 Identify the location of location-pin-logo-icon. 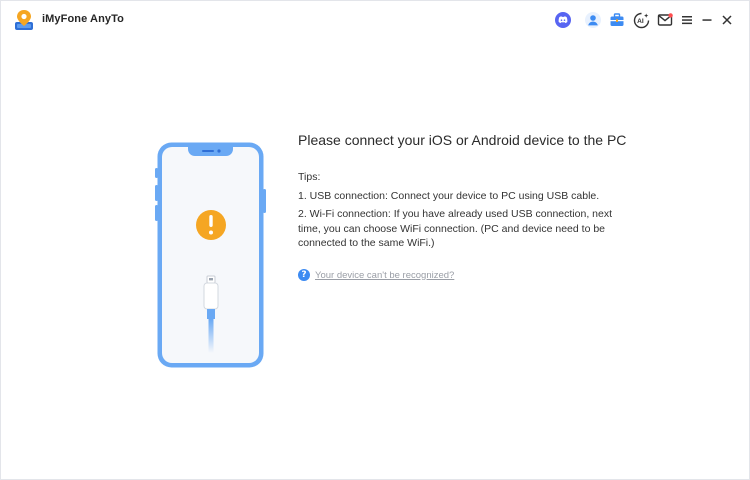
(24, 20).